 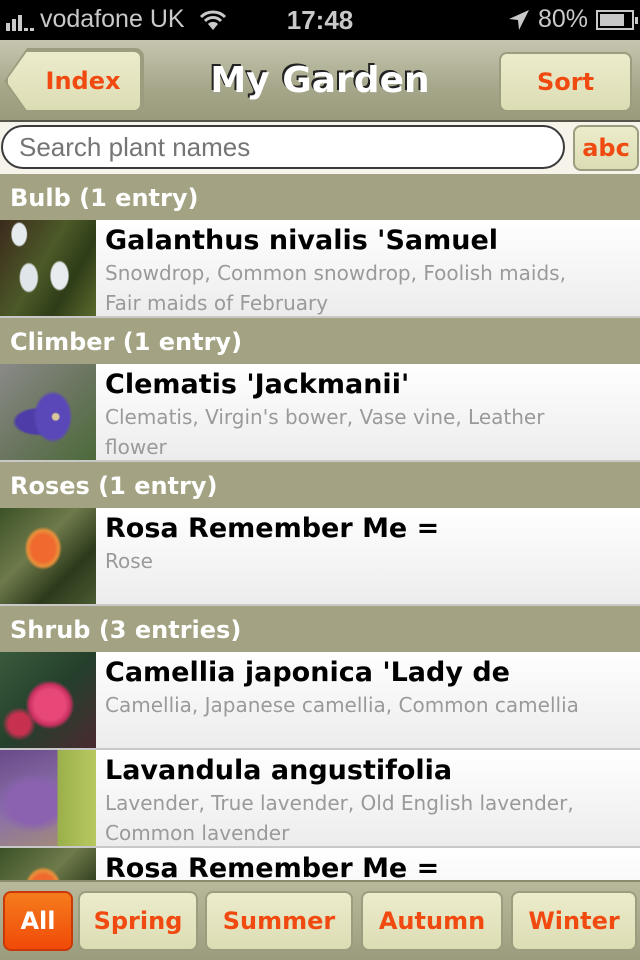 I want to click on location-arrow-icon, so click(x=518, y=19).